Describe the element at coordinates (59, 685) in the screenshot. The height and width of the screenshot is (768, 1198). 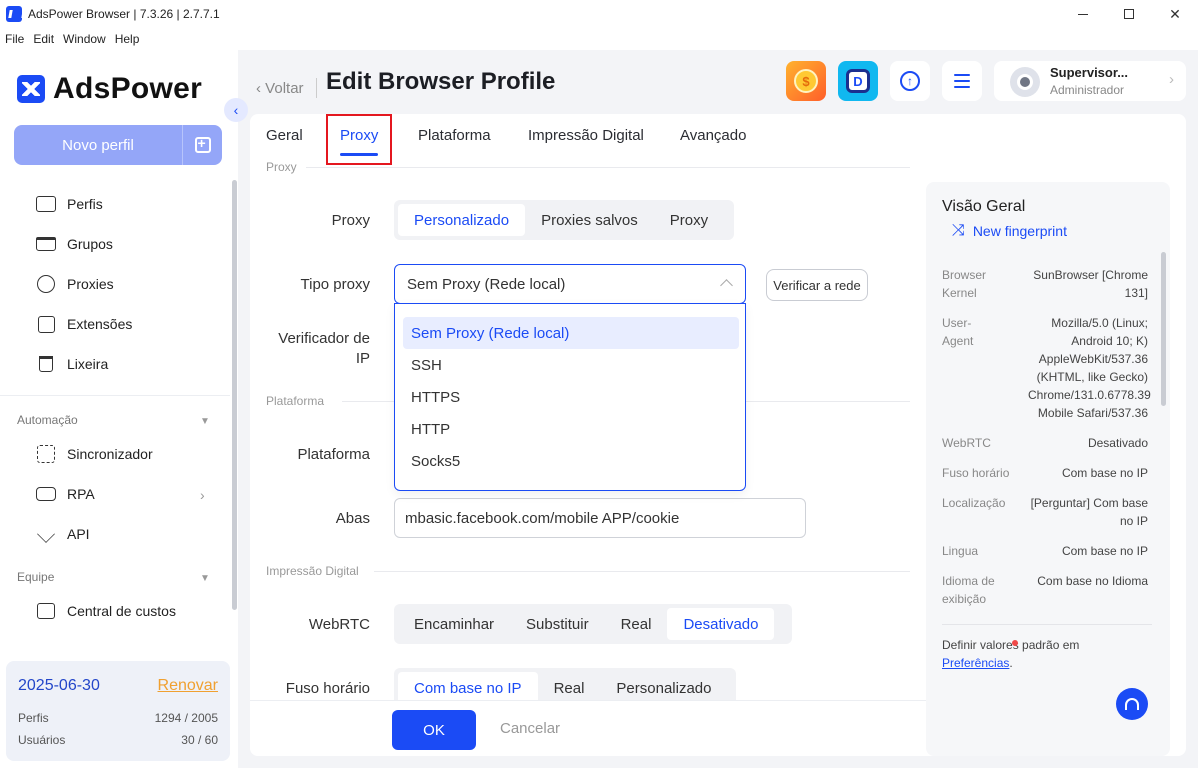
I see `license-expiry-date: 2025-06-30` at that location.